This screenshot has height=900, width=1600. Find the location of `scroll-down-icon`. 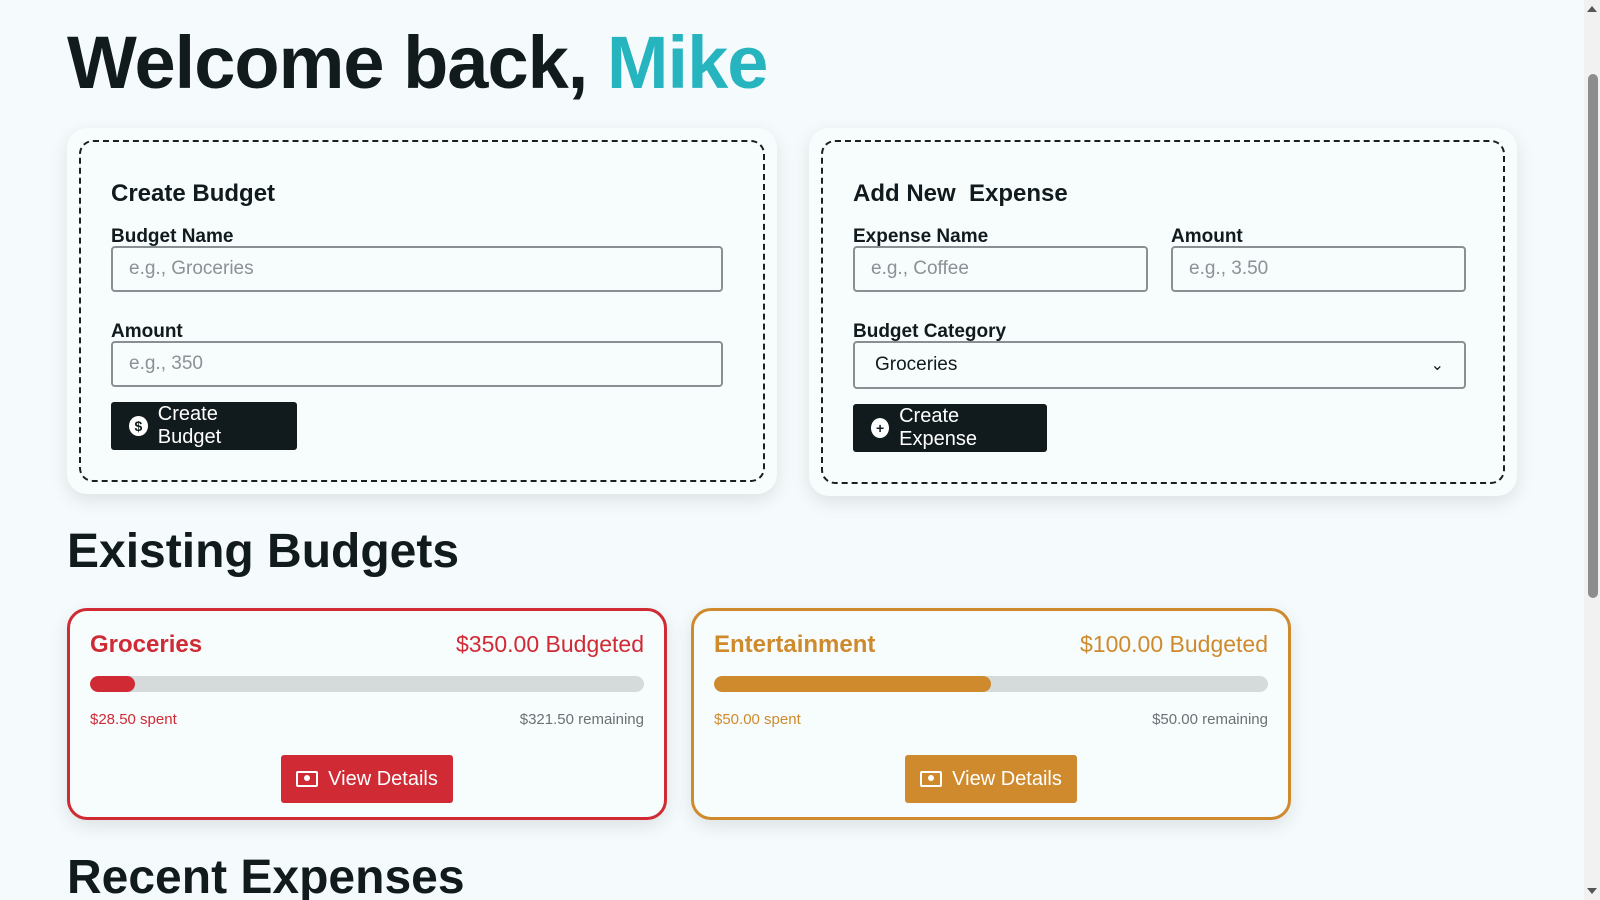

scroll-down-icon is located at coordinates (1592, 891).